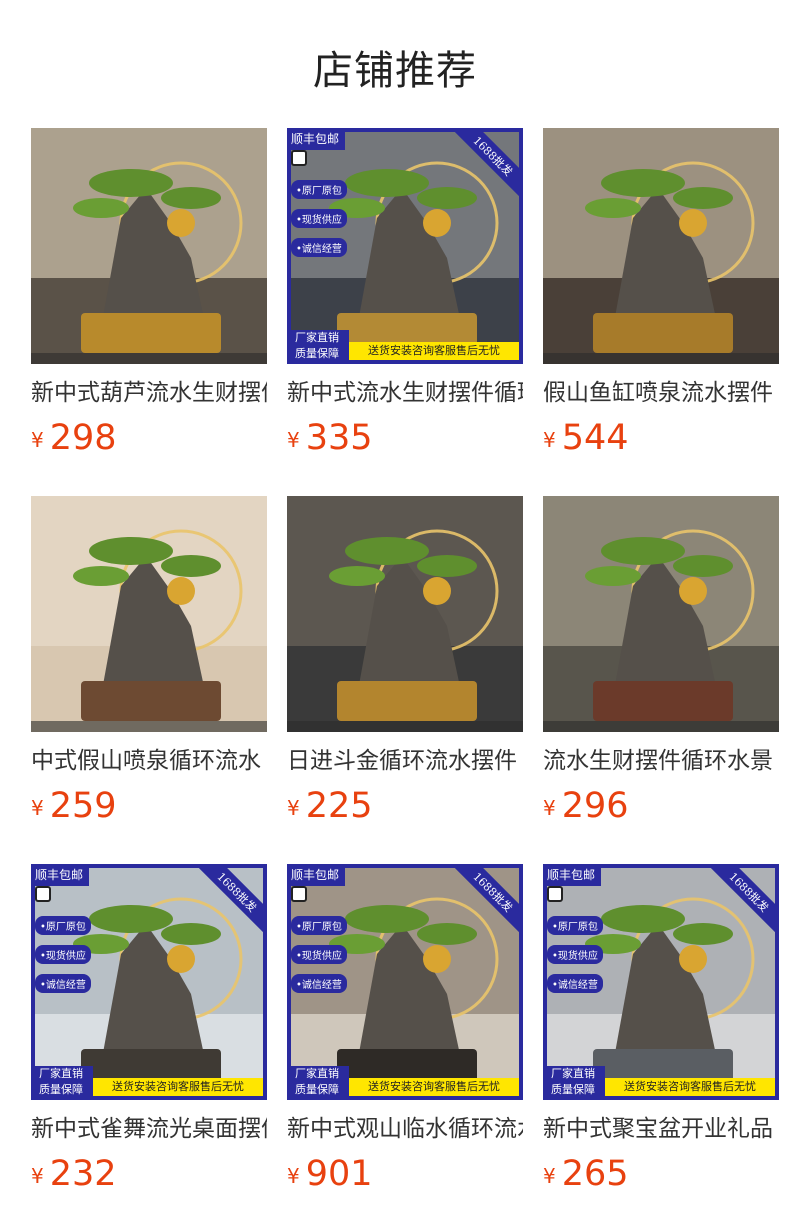 This screenshot has height=1232, width=790. I want to click on product-card: 流水生财摆件循环水景 ¥296, so click(661, 666).